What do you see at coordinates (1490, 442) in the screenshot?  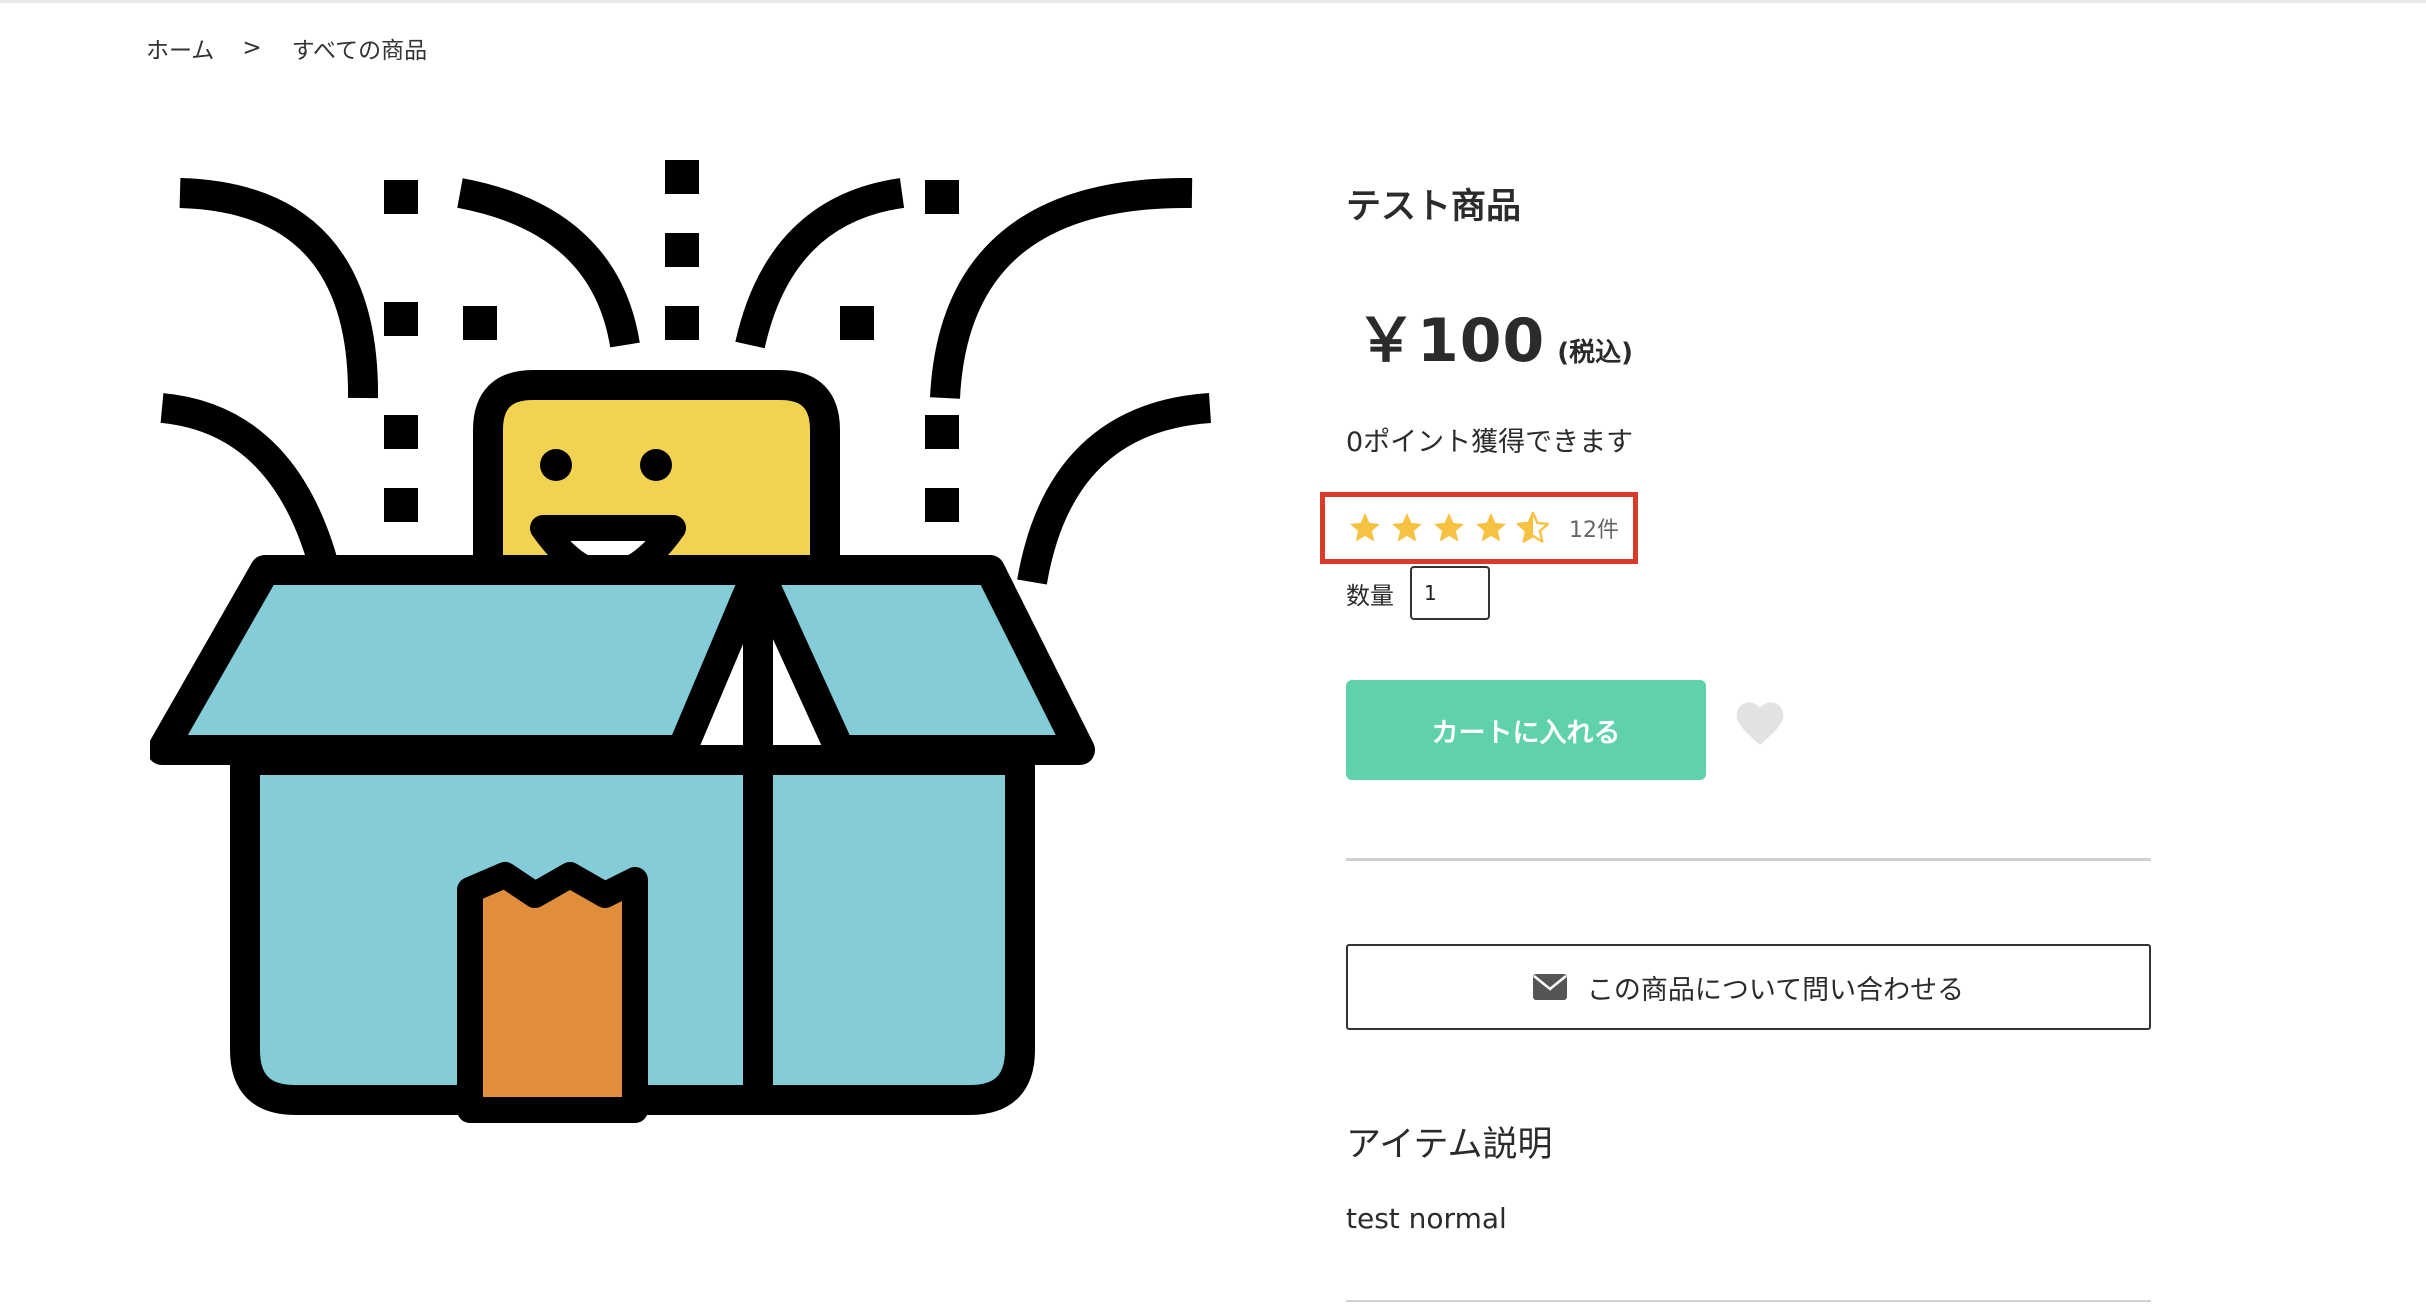 I see `points-note: 0ポイント獲得できます` at bounding box center [1490, 442].